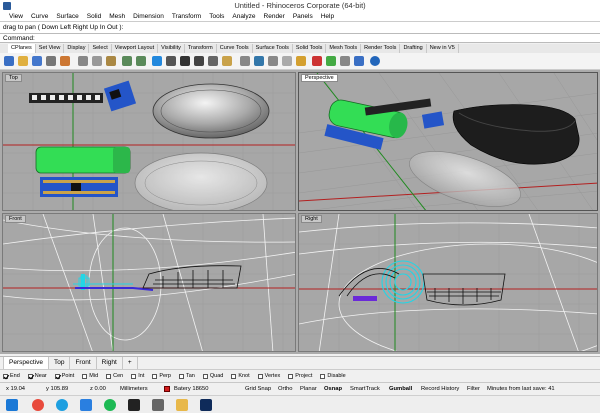 This screenshot has width=600, height=413. Describe the element at coordinates (227, 61) in the screenshot. I see `zoom-selected-icon` at that location.